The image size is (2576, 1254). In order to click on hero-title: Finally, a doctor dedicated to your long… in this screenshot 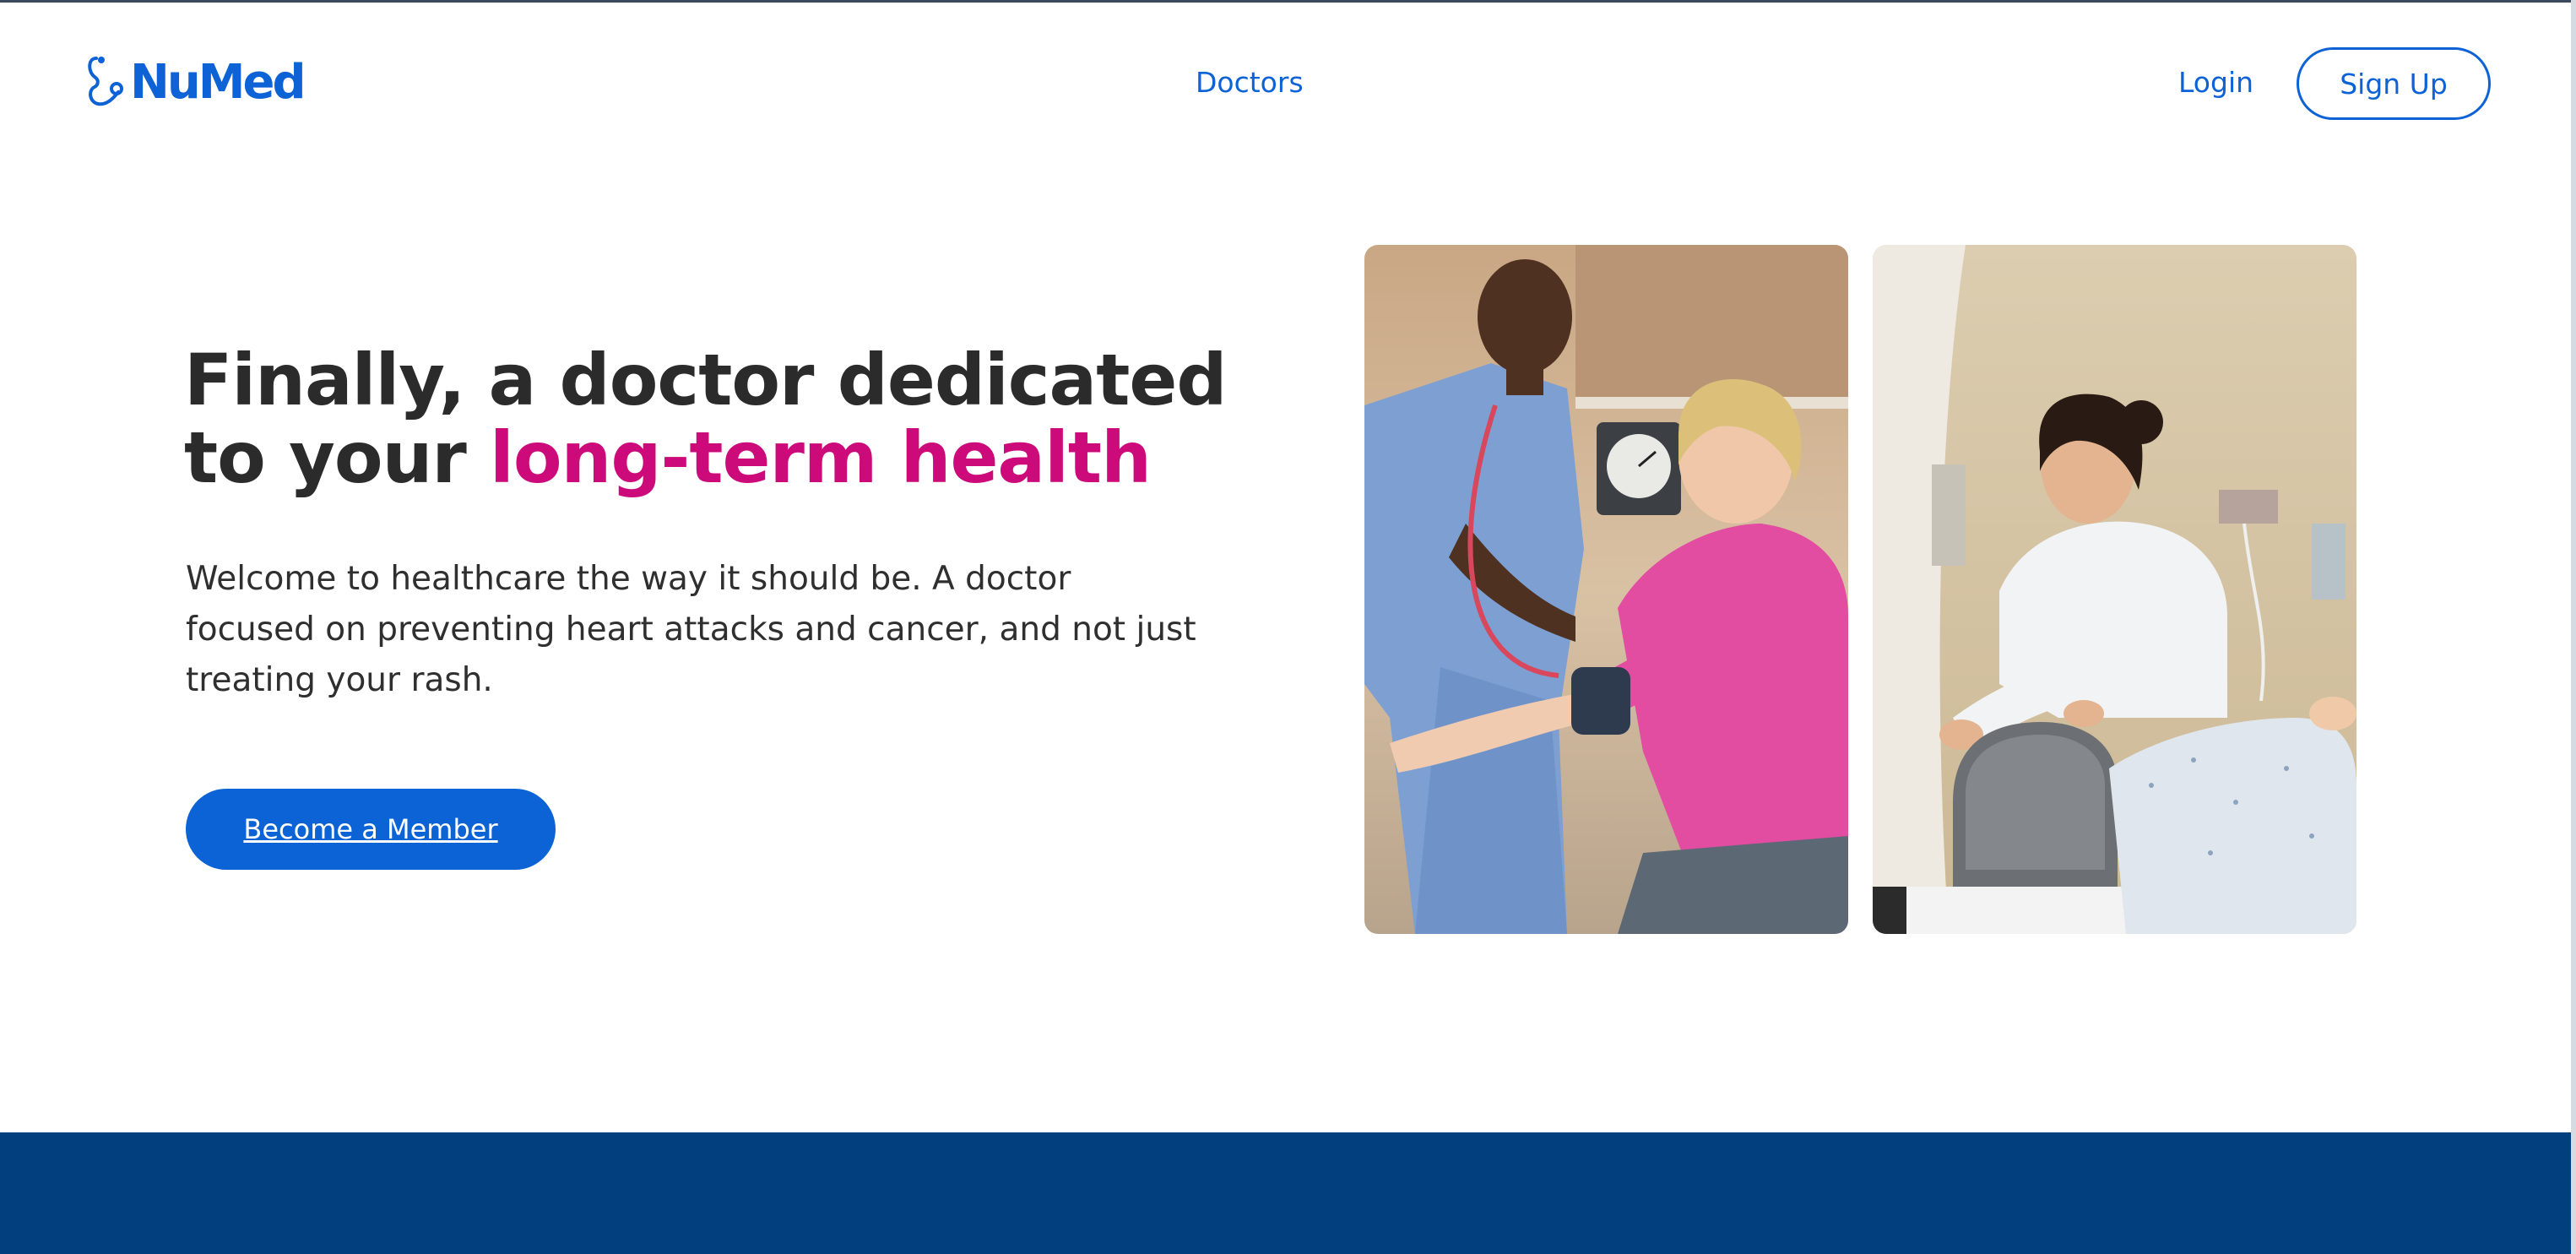, I will do `click(733, 419)`.